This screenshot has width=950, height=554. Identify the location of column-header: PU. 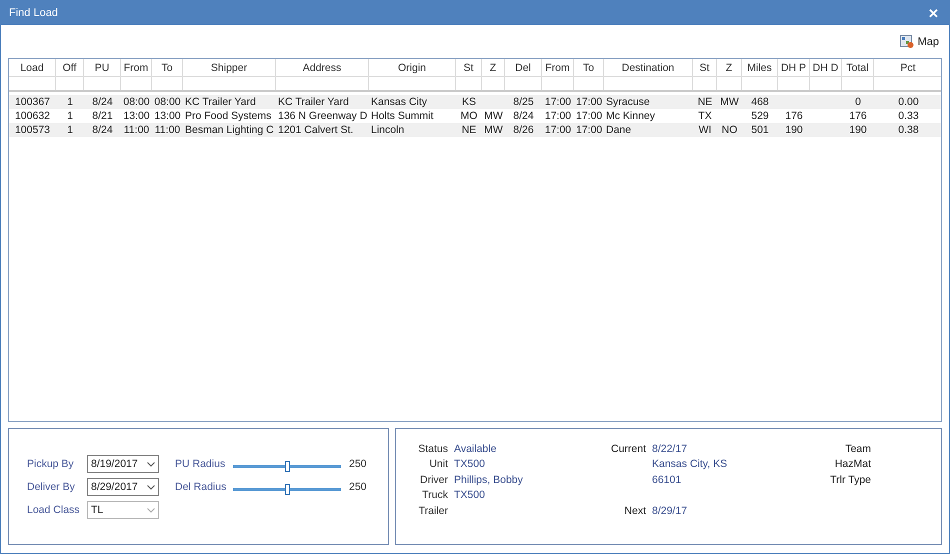
(102, 68).